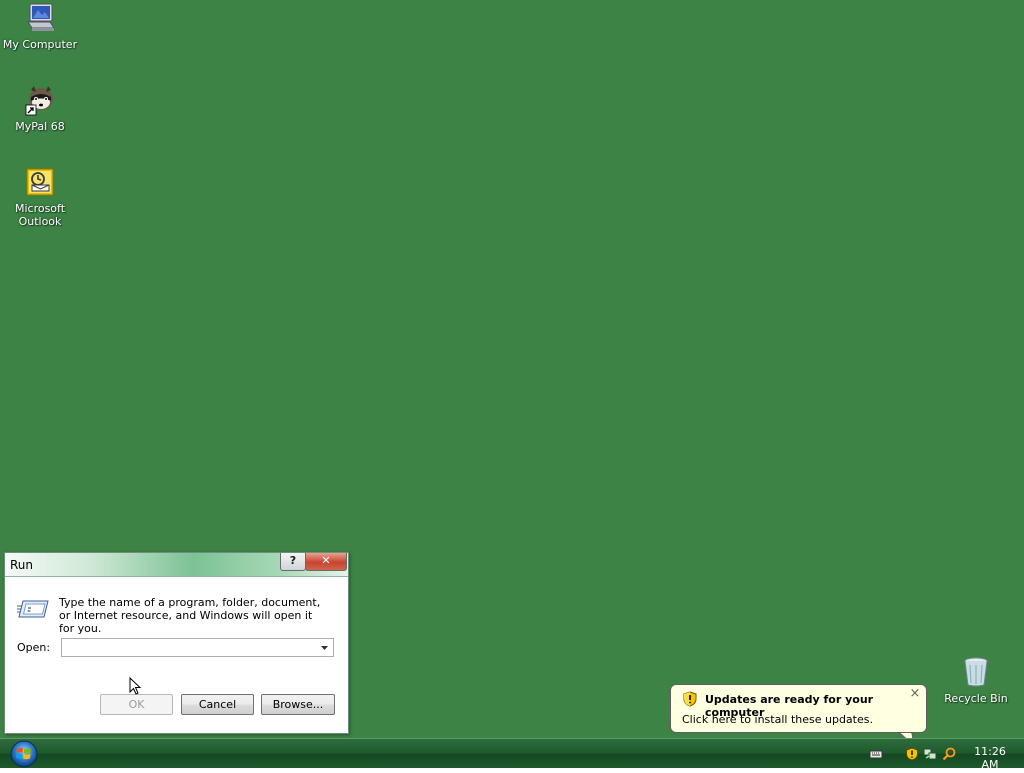 The image size is (1024, 773). What do you see at coordinates (40, 215) in the screenshot?
I see `icon-label: Microsoft Outlook` at bounding box center [40, 215].